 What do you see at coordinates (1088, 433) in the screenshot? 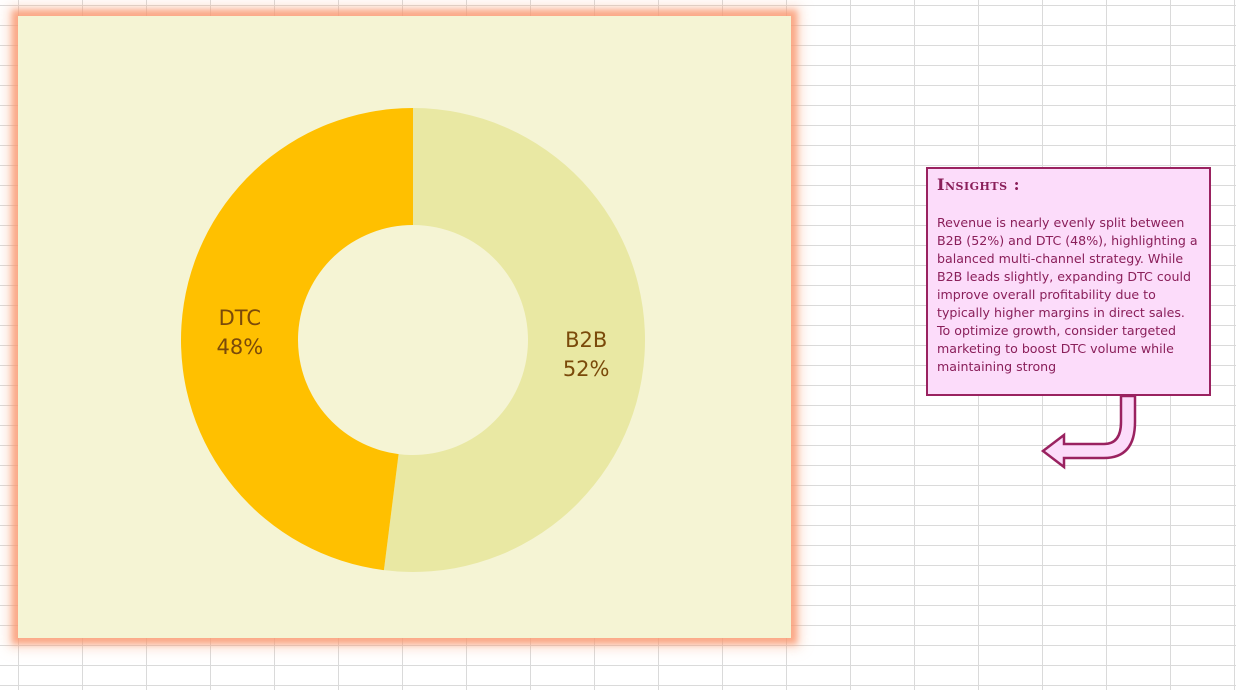
I see `arrow-shape` at bounding box center [1088, 433].